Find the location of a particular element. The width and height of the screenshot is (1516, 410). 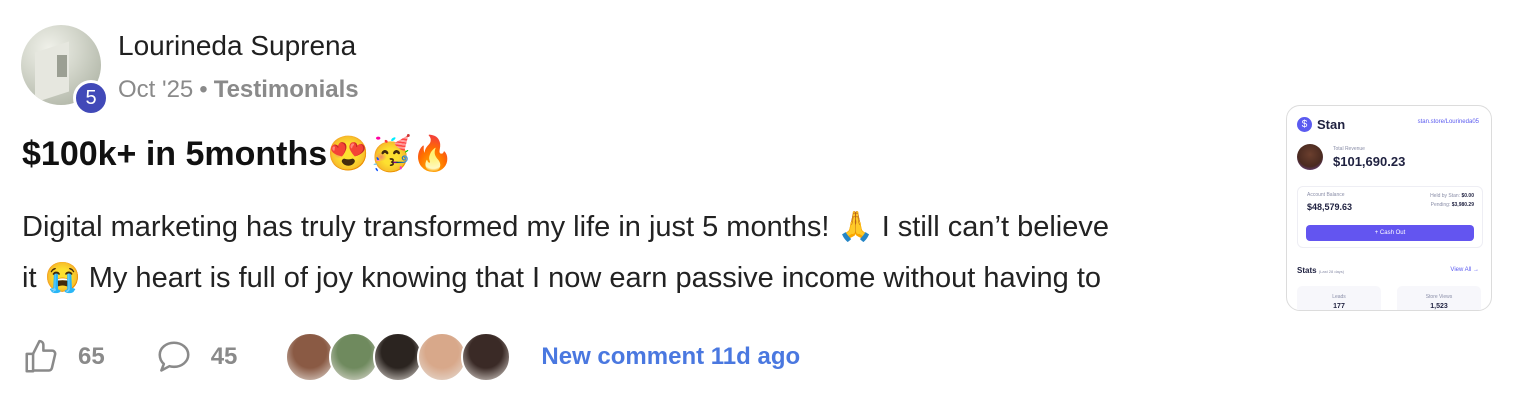

held-label: Held by Stan: is located at coordinates (1445, 196).